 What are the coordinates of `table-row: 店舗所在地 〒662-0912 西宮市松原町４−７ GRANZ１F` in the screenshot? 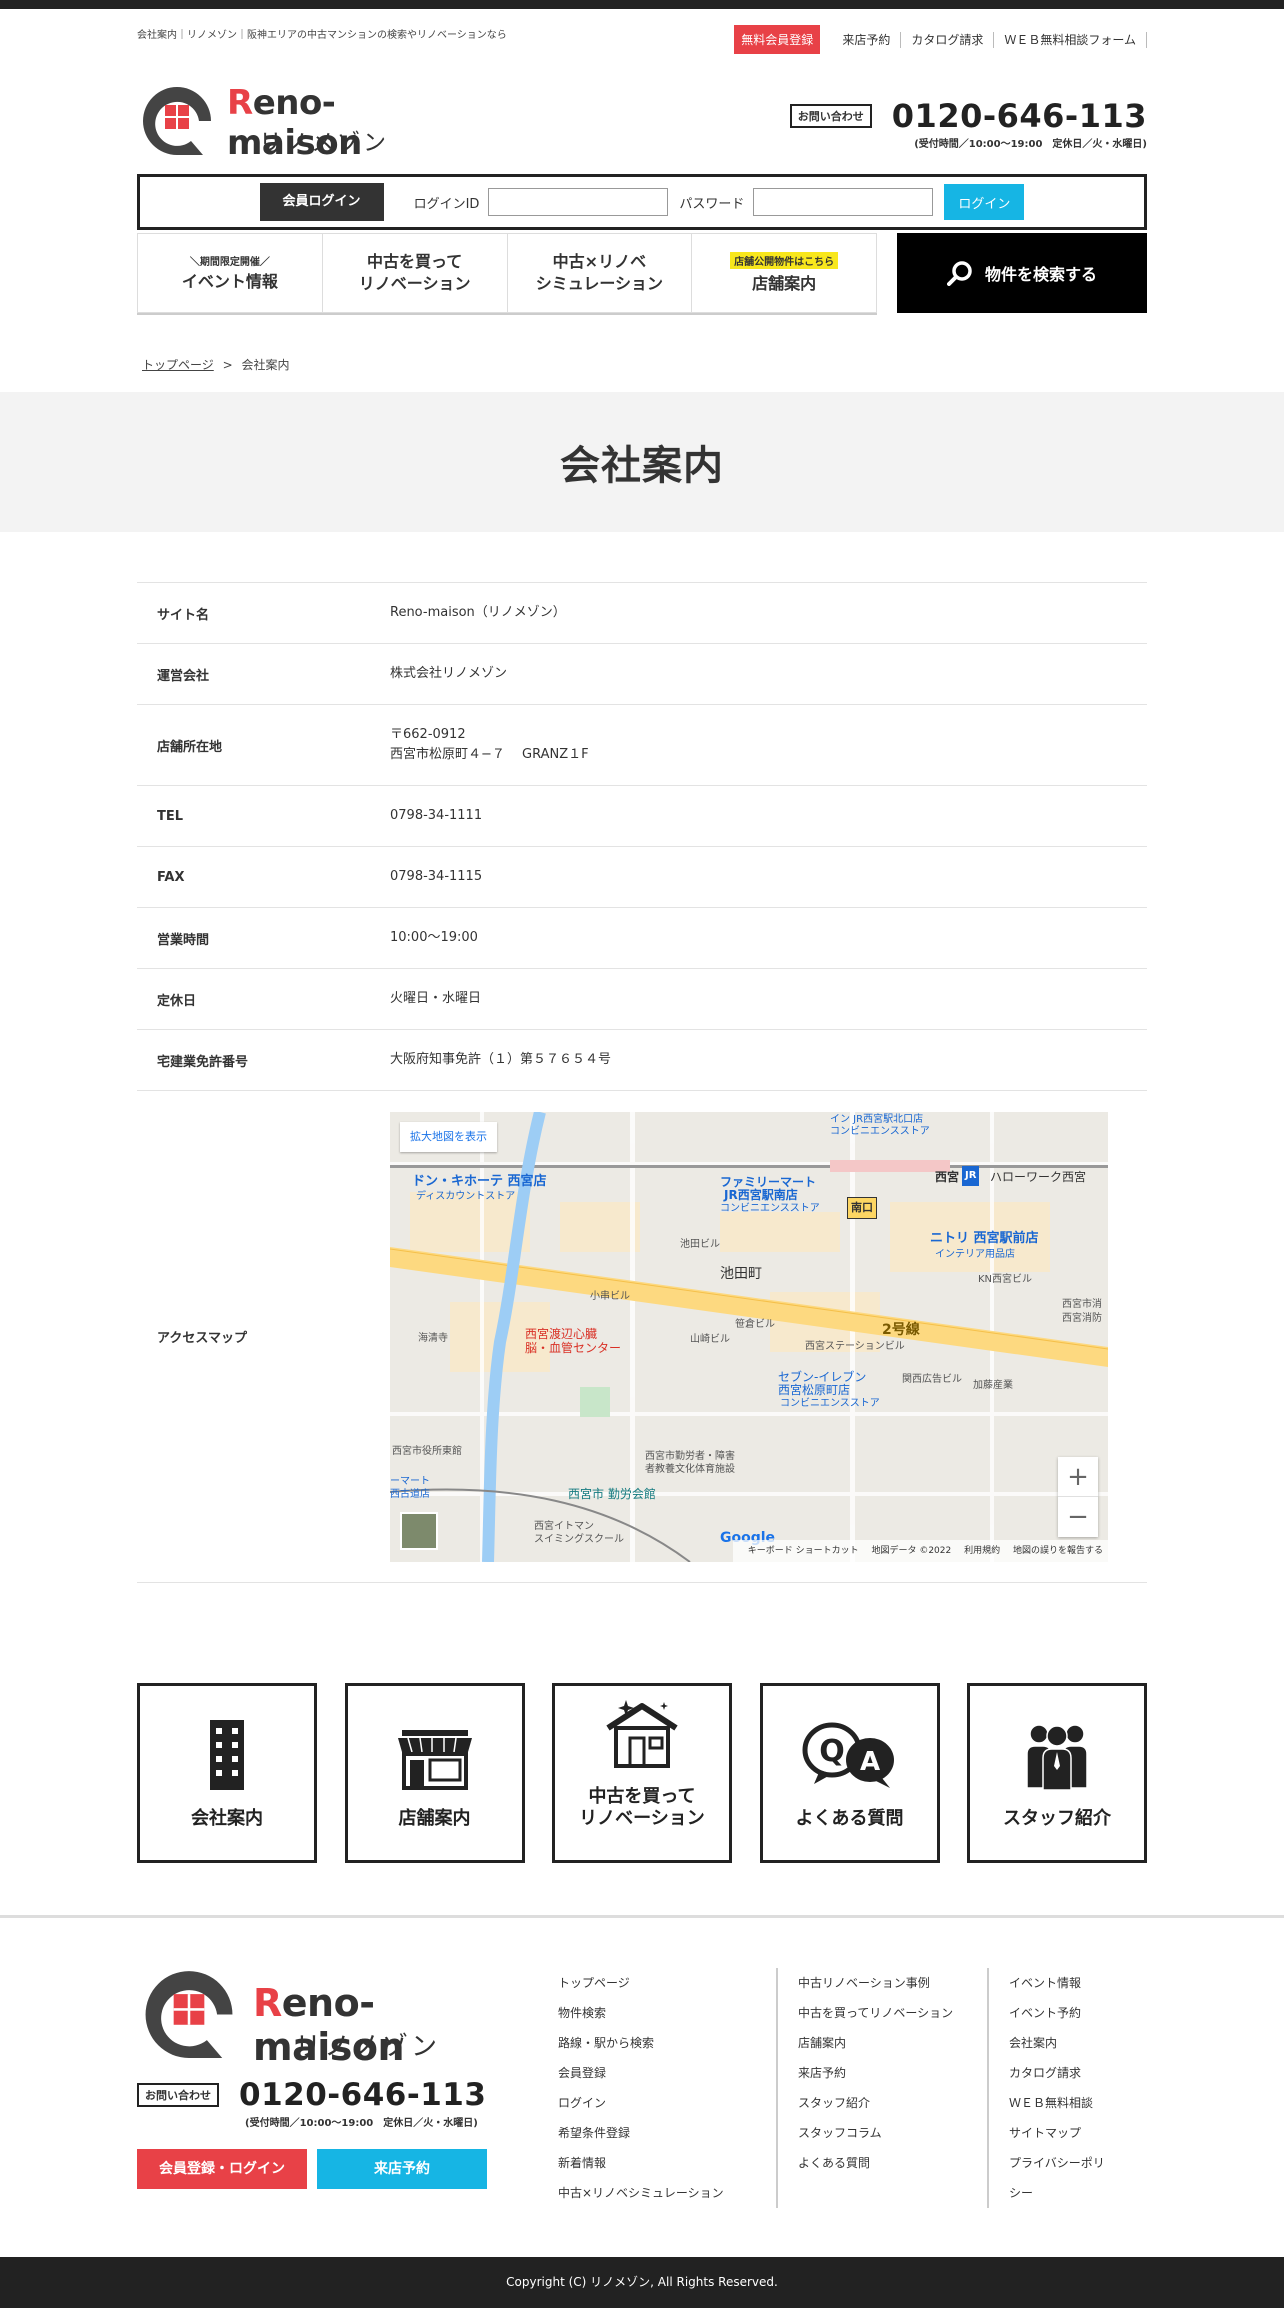 It's located at (642, 745).